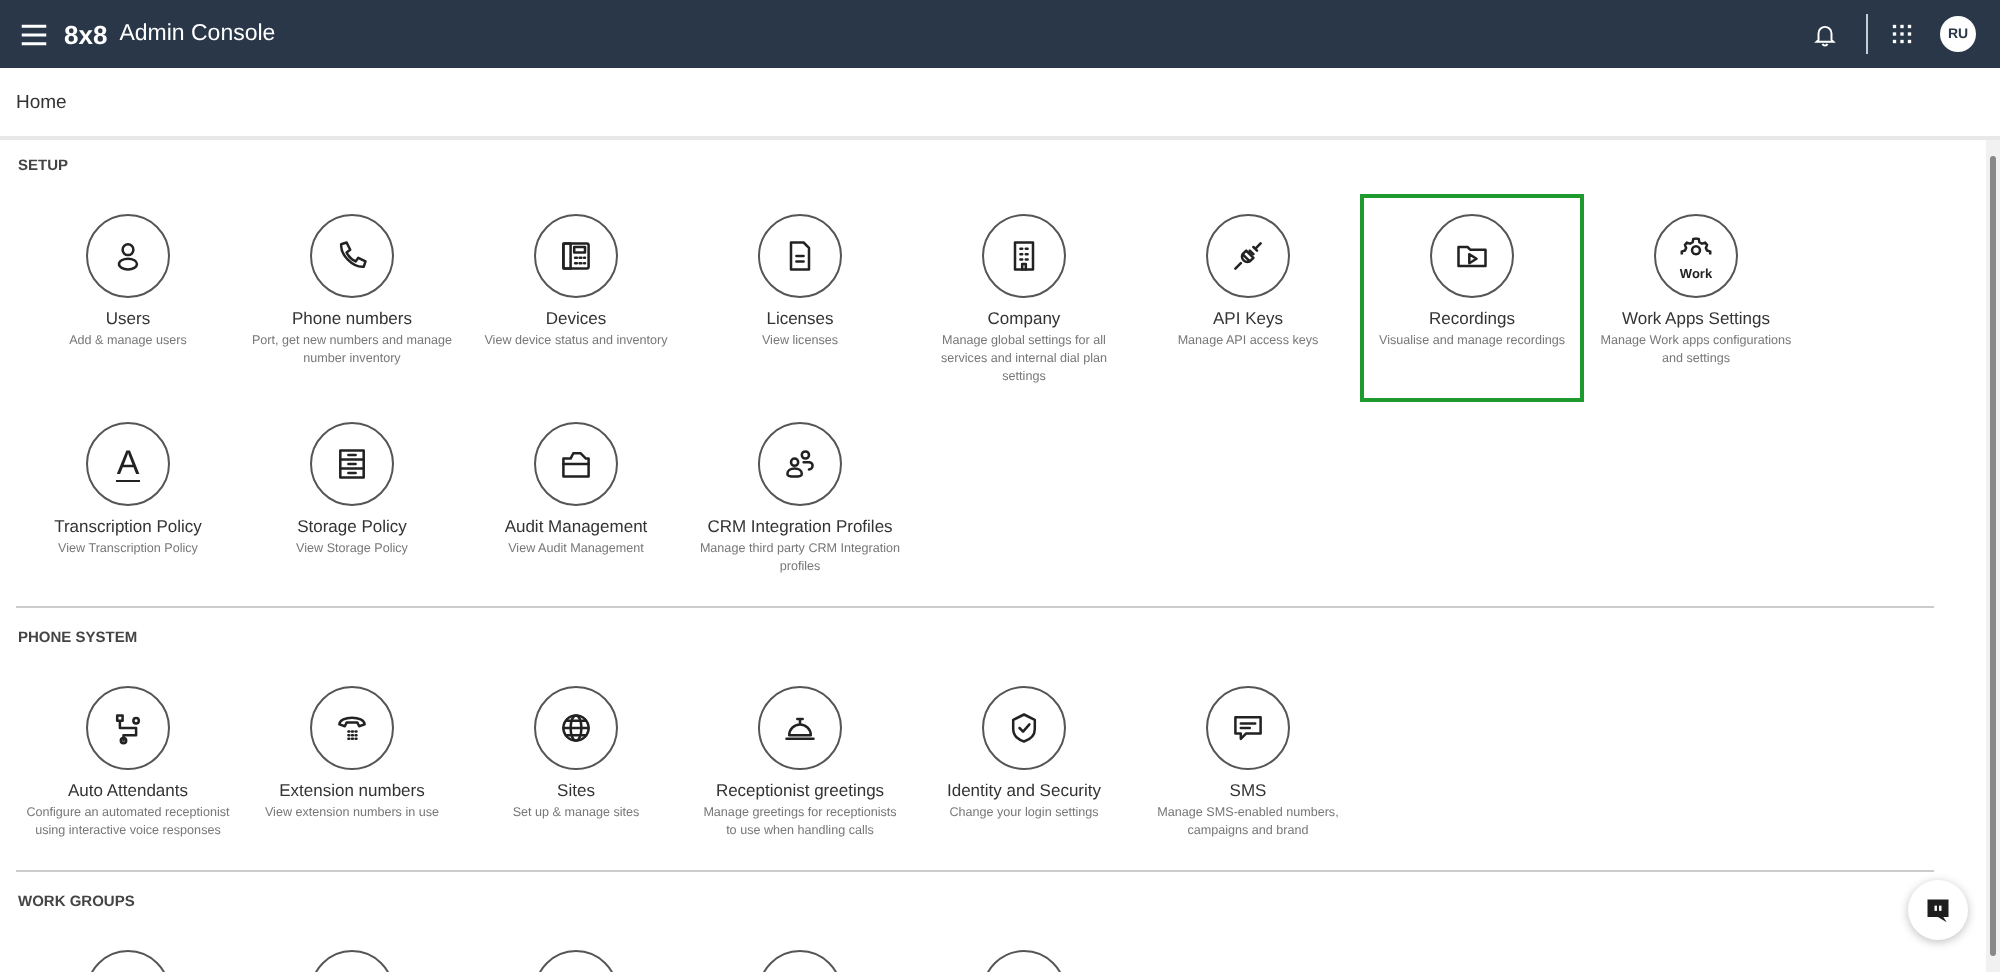 The width and height of the screenshot is (2000, 972). What do you see at coordinates (41, 102) in the screenshot?
I see `breadcrumb: Home` at bounding box center [41, 102].